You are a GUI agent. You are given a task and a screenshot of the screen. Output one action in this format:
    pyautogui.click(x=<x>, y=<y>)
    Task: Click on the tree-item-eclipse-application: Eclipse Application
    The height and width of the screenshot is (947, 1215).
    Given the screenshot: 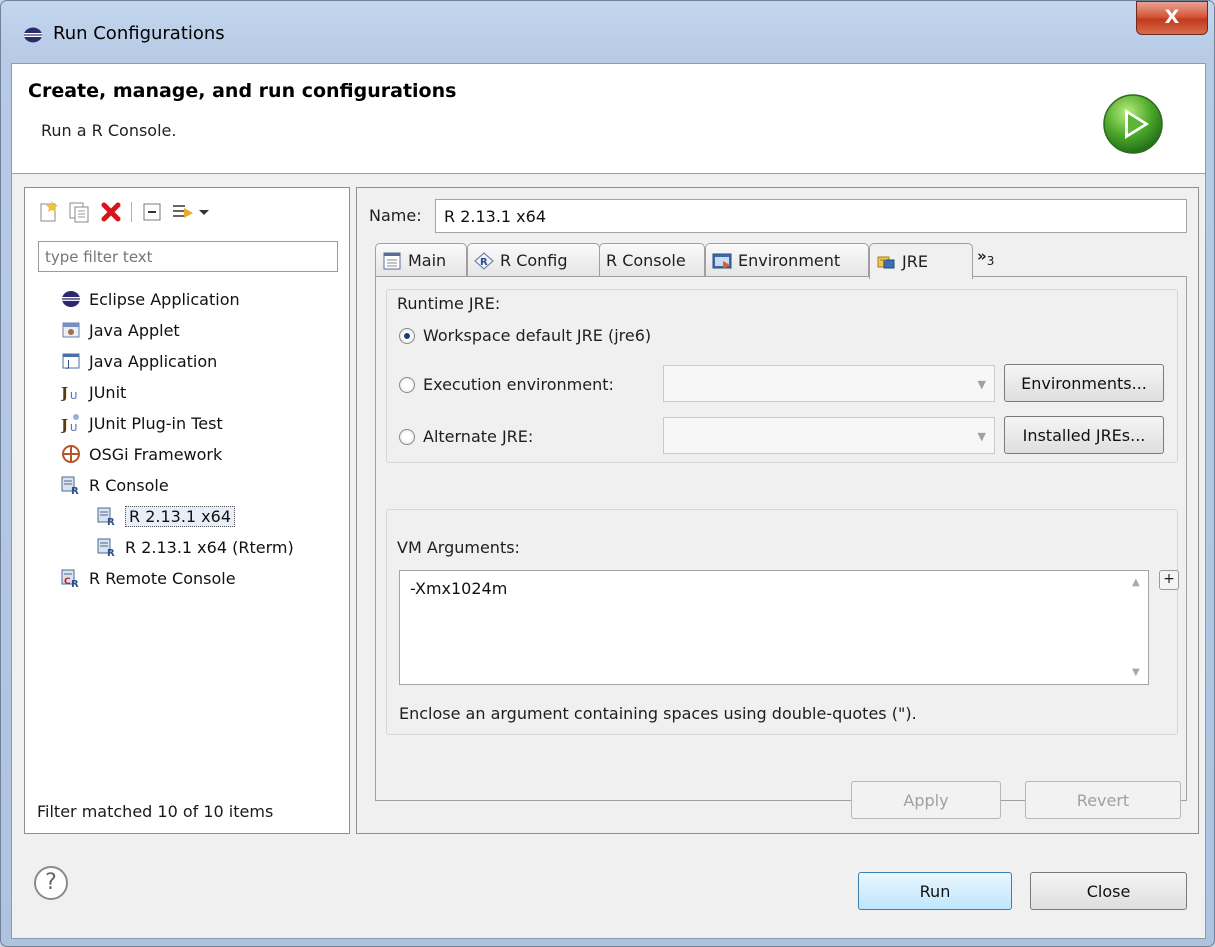 What is the action you would take?
    pyautogui.click(x=150, y=299)
    